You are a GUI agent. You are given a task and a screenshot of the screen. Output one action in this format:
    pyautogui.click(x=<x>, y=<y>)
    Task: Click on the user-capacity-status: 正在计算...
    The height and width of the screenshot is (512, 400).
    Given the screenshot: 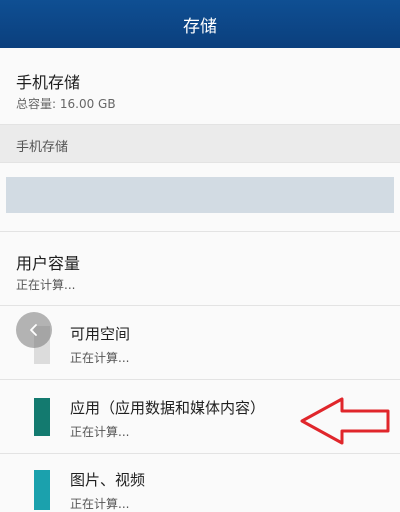 What is the action you would take?
    pyautogui.click(x=46, y=285)
    